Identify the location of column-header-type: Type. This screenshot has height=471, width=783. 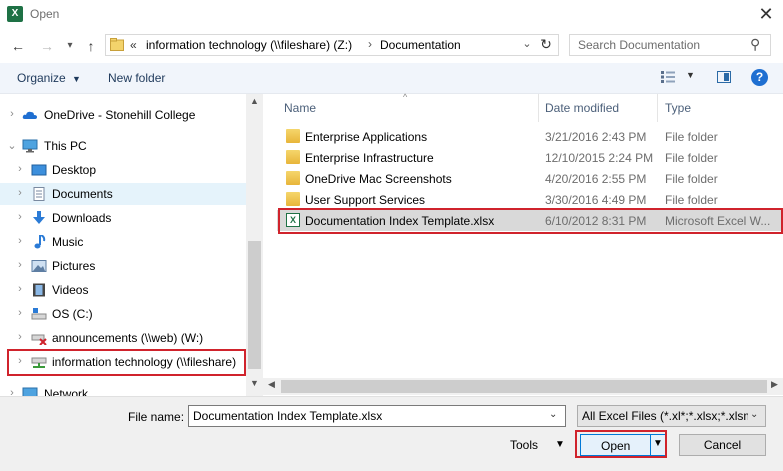
(678, 108).